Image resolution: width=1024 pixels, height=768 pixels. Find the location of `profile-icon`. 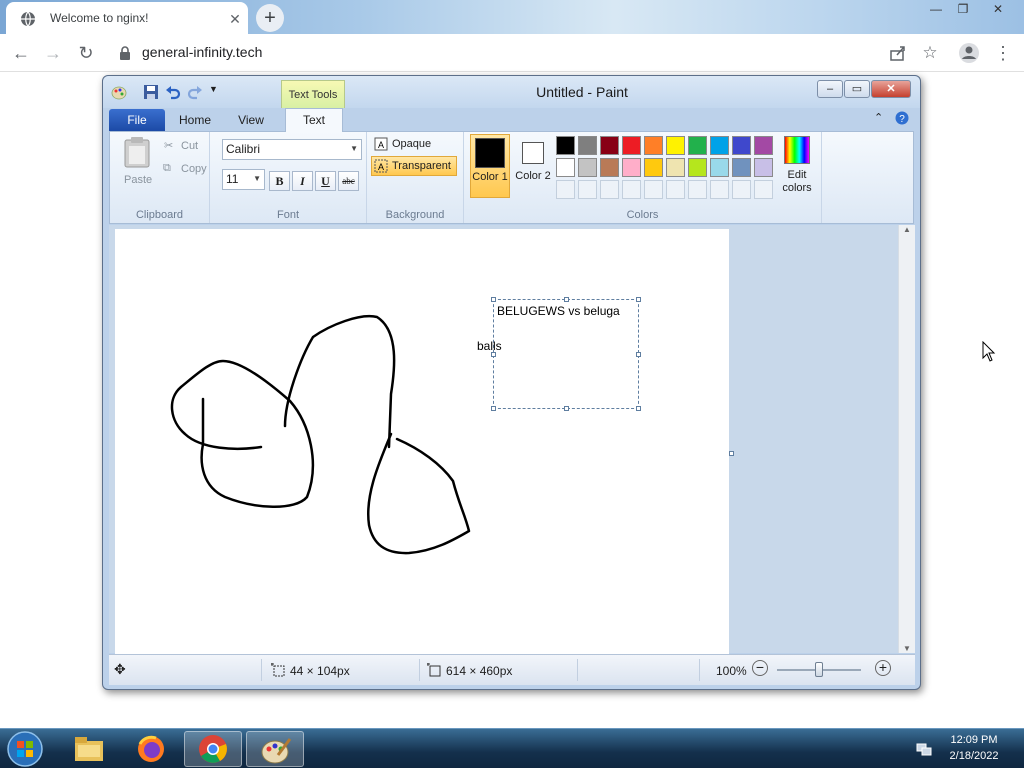

profile-icon is located at coordinates (969, 53).